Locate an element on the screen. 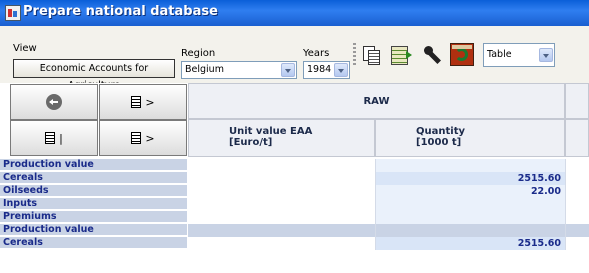  region-value: Belgium is located at coordinates (204, 69).